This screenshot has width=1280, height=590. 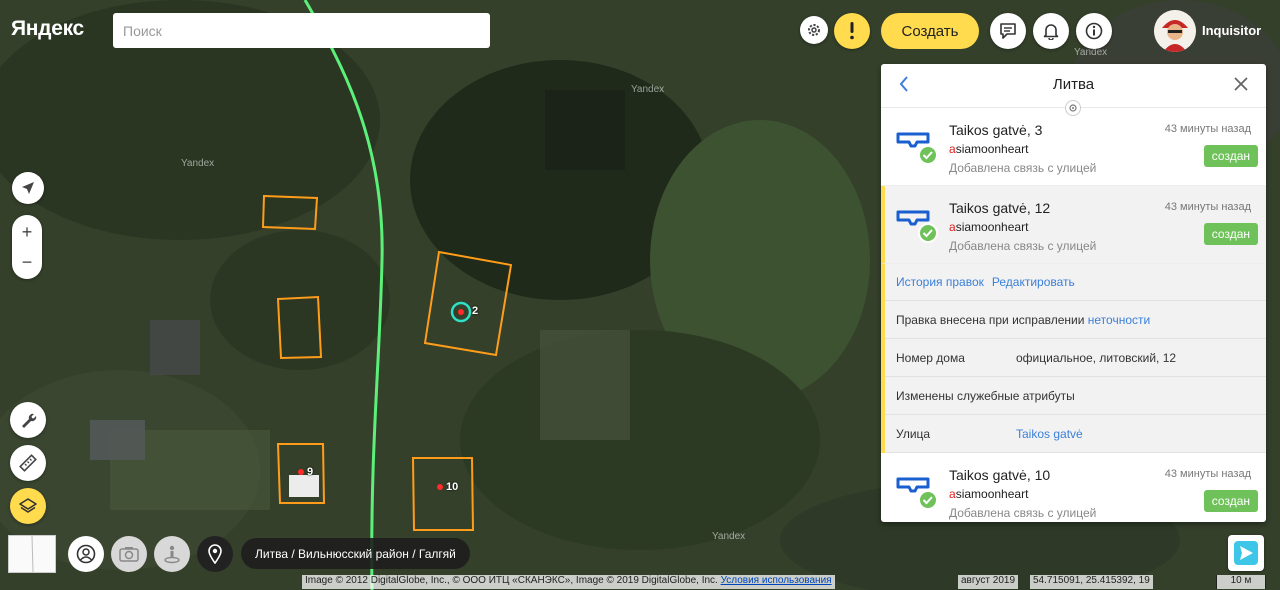 What do you see at coordinates (27, 262) in the screenshot?
I see `zoom-out-button: −` at bounding box center [27, 262].